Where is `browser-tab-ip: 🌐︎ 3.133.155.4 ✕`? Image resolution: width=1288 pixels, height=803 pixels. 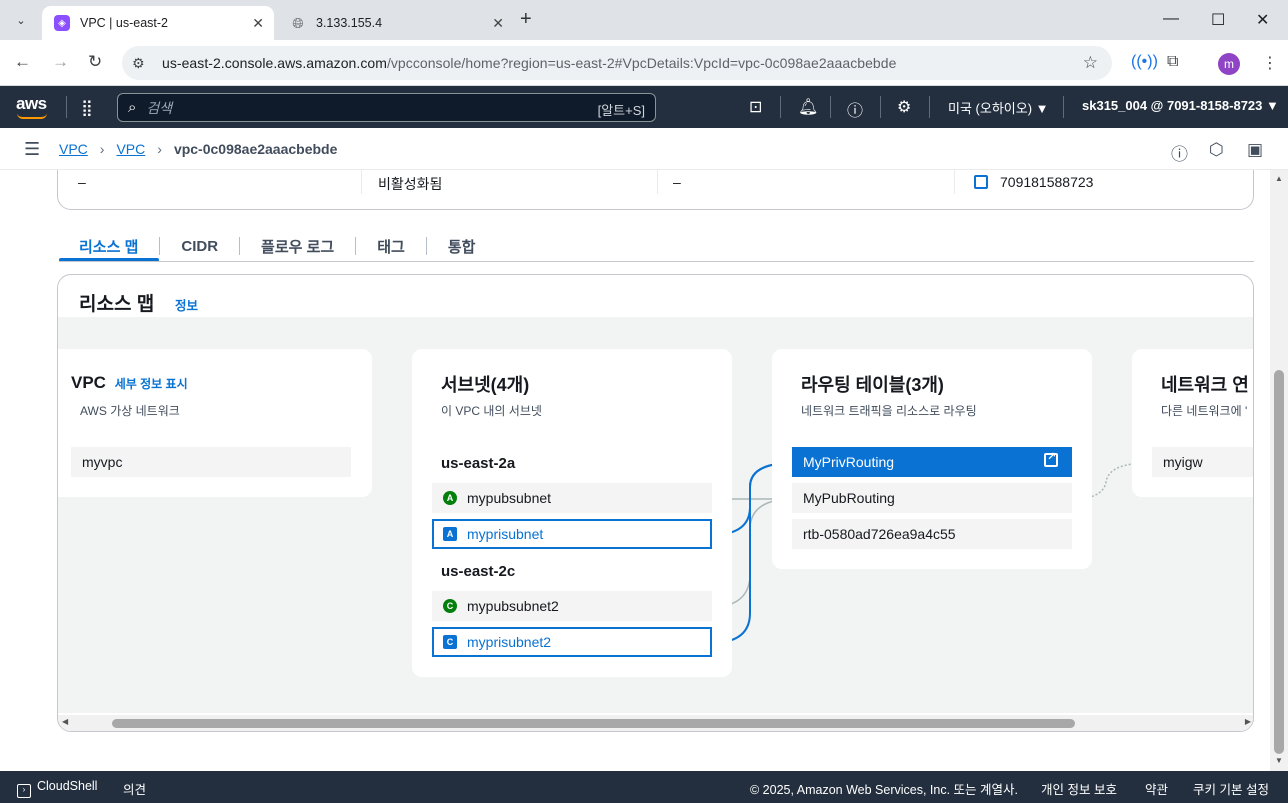 browser-tab-ip: 🌐︎ 3.133.155.4 ✕ is located at coordinates (396, 23).